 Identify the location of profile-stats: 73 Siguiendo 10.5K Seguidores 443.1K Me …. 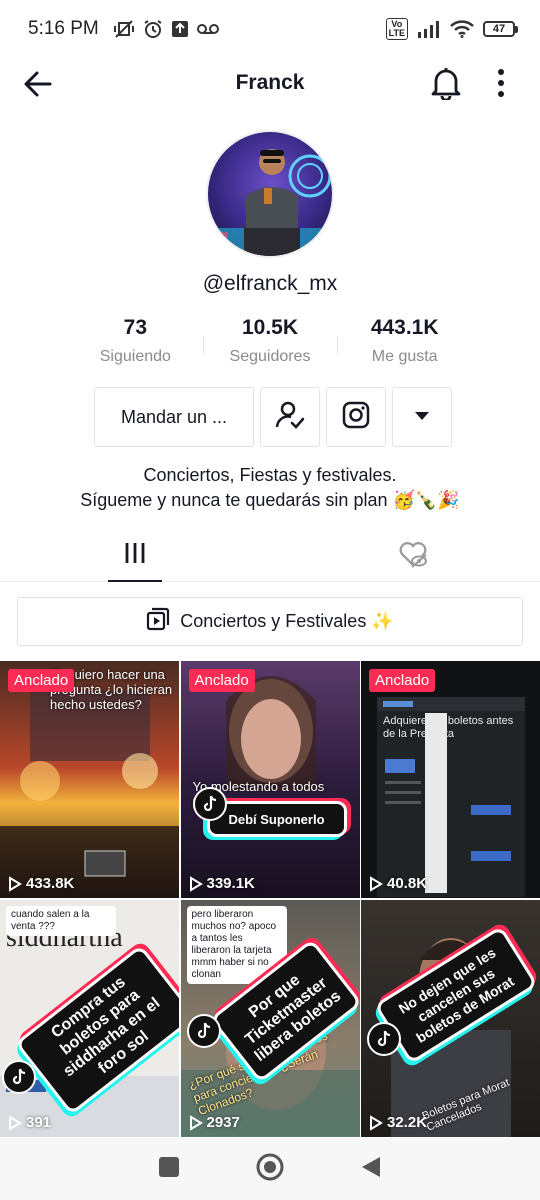
(270, 346).